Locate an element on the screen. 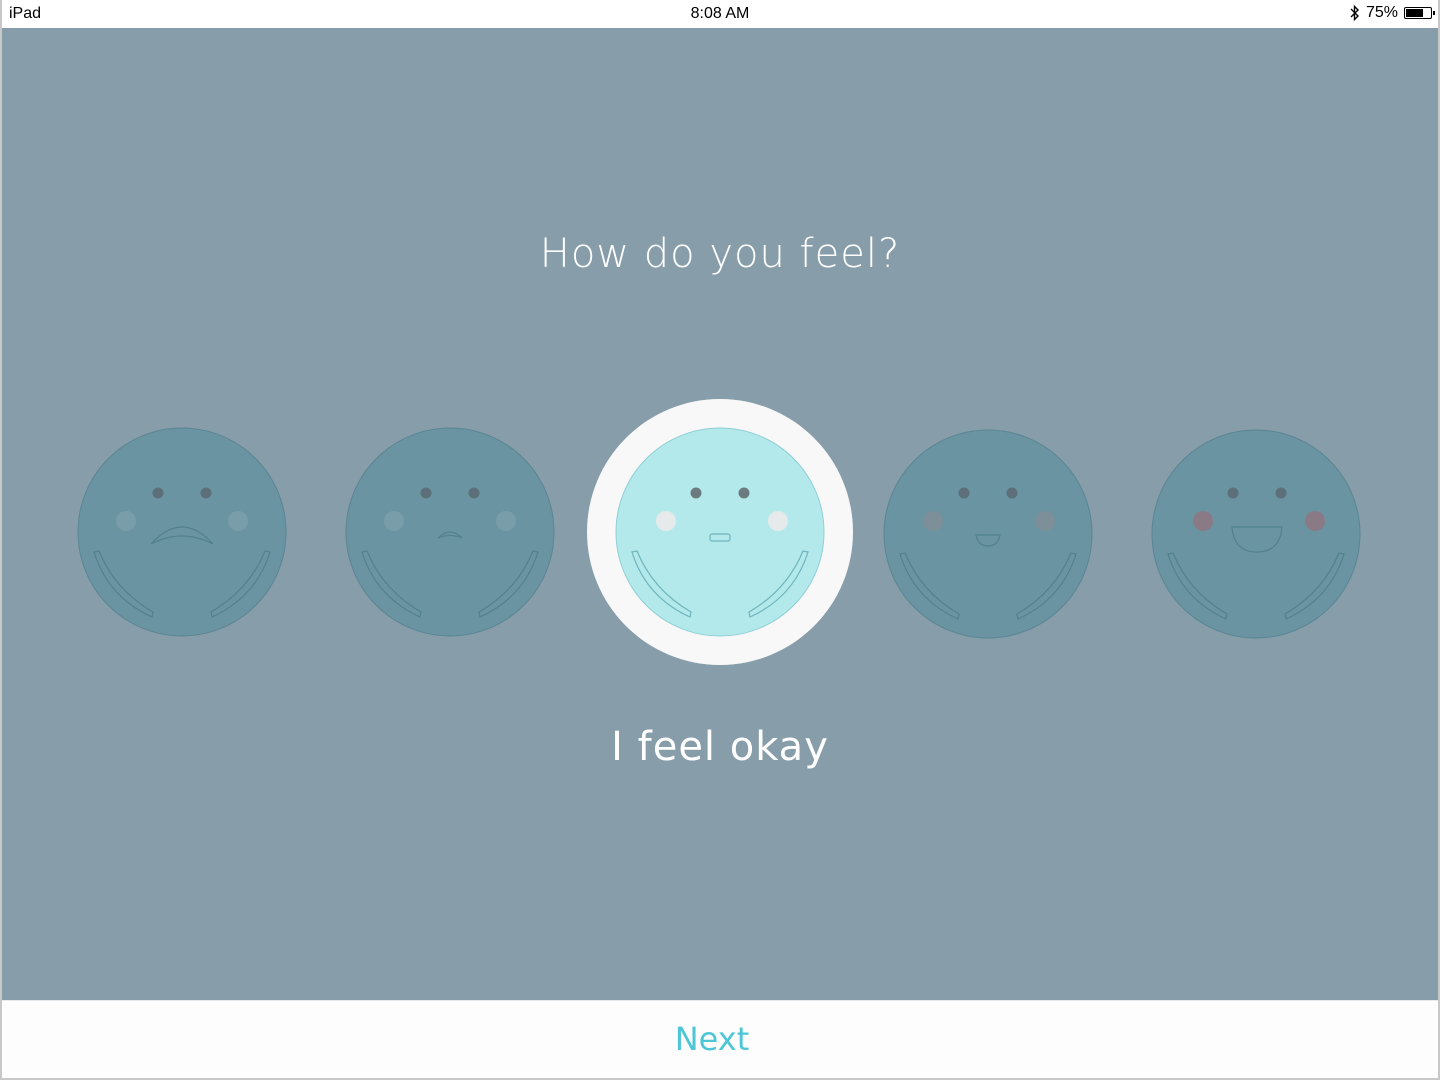 Image resolution: width=1440 pixels, height=1080 pixels. very-sad-face-icon is located at coordinates (182, 532).